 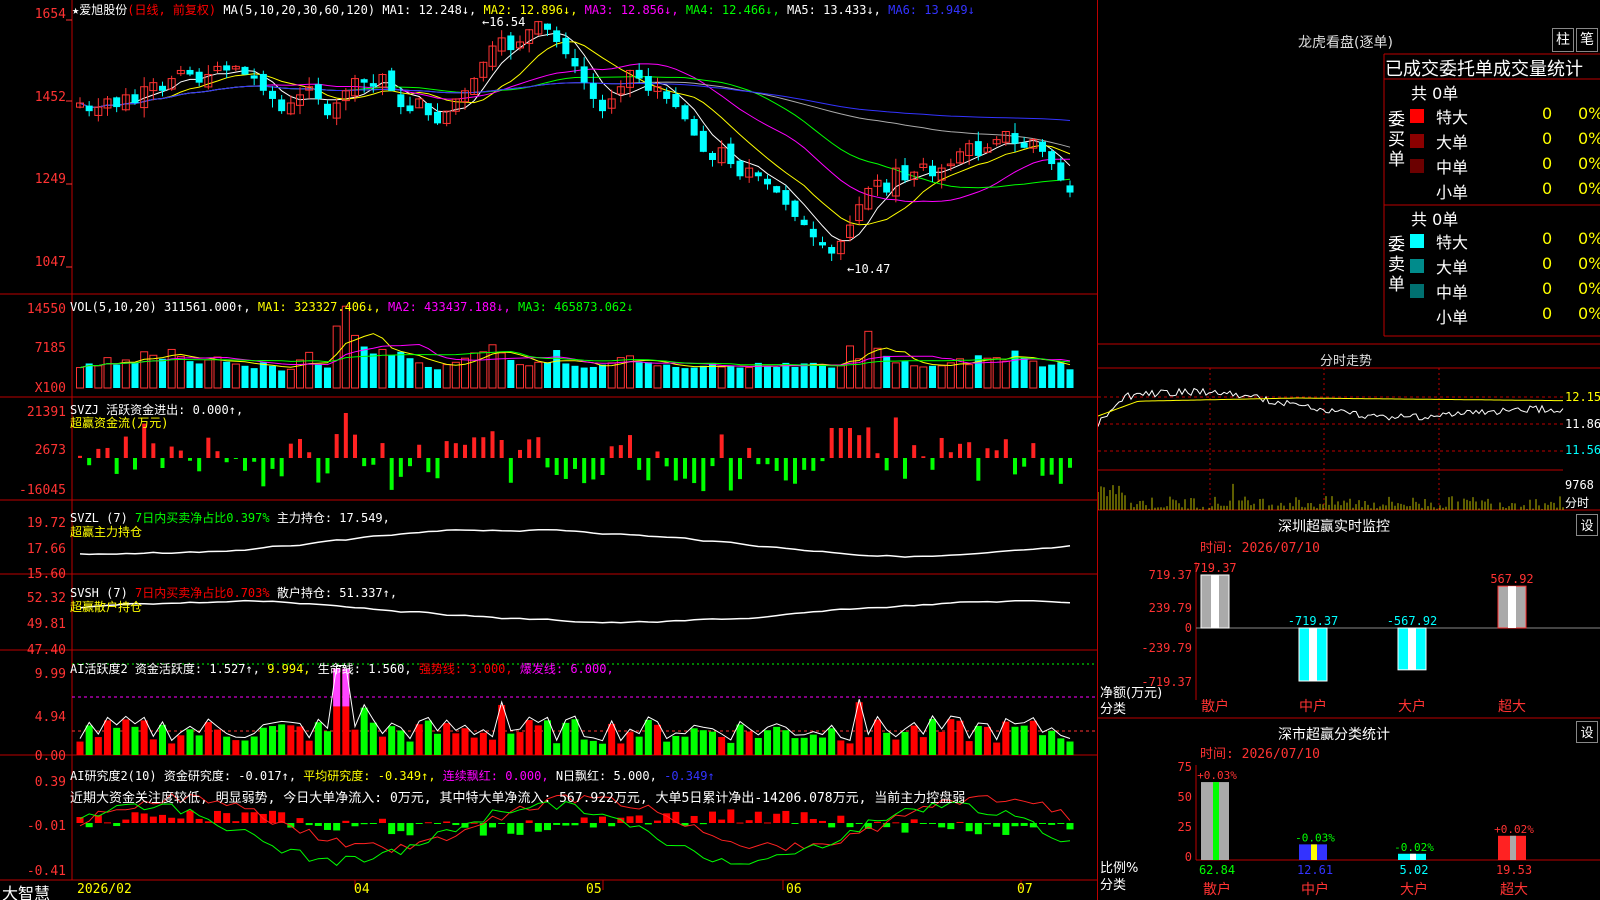 What do you see at coordinates (1511, 579) in the screenshot?
I see `monitor-value-label: 567.92` at bounding box center [1511, 579].